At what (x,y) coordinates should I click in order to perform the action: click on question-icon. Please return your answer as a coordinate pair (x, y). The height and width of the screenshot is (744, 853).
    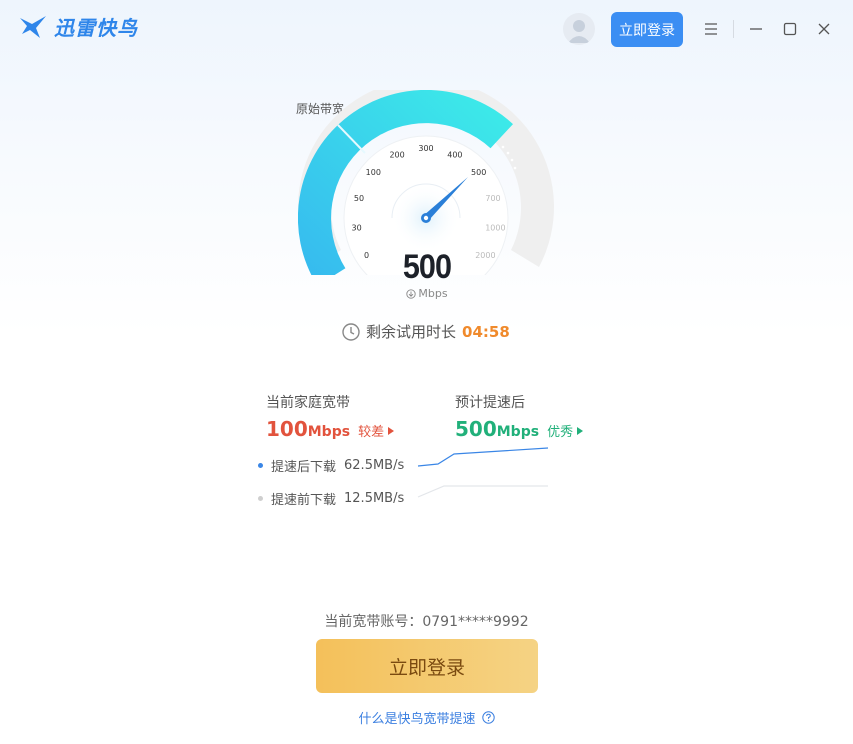
    Looking at the image, I should click on (488, 717).